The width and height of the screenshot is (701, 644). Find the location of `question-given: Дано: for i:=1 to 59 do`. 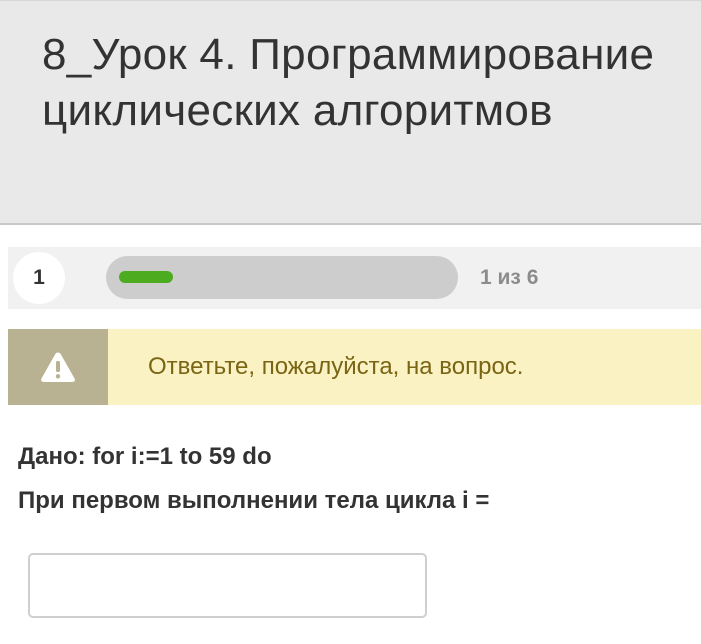

question-given: Дано: for i:=1 to 59 do is located at coordinates (145, 456).